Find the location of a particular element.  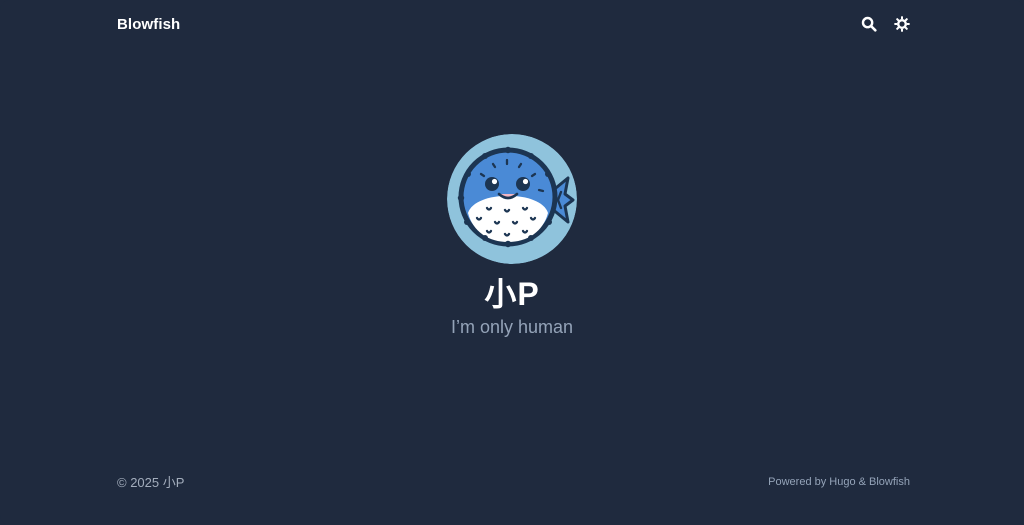

blowfish-avatar is located at coordinates (512, 199).